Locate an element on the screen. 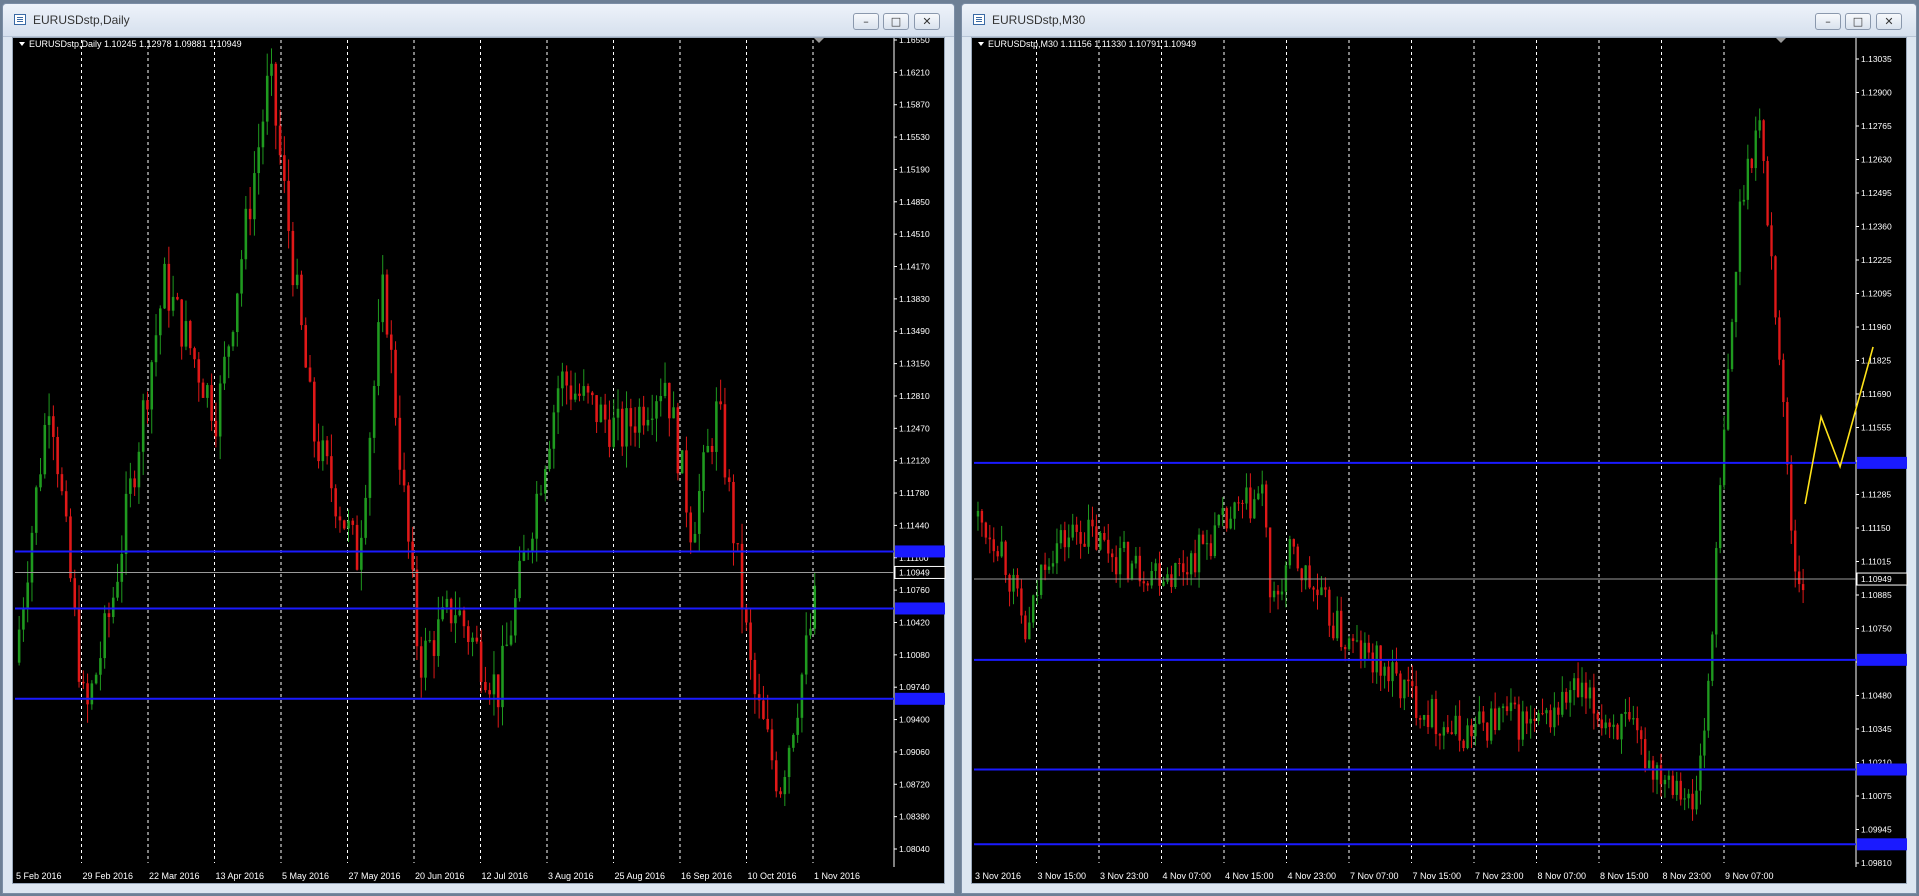 The height and width of the screenshot is (896, 1919). y-tick-label: 1.10080 is located at coordinates (914, 655).